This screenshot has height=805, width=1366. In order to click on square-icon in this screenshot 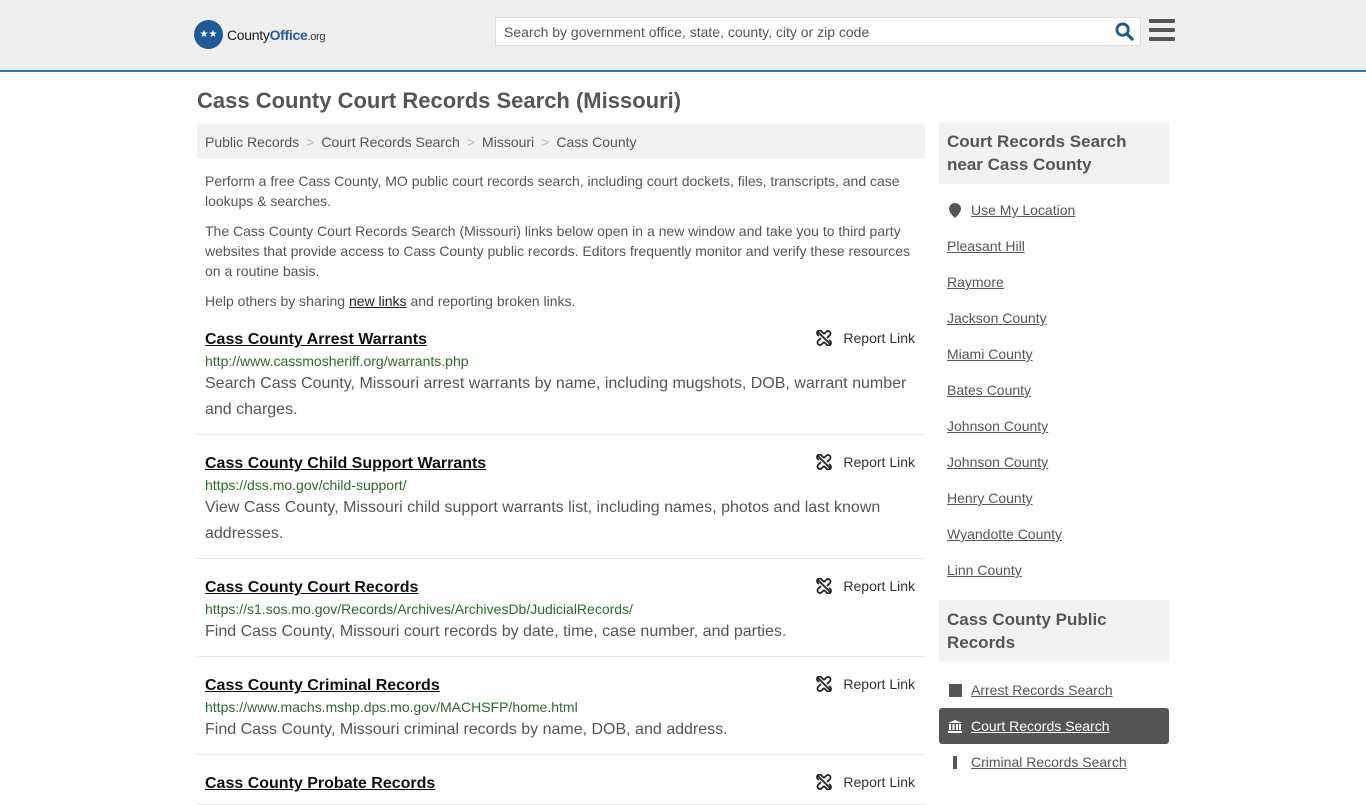, I will do `click(955, 690)`.